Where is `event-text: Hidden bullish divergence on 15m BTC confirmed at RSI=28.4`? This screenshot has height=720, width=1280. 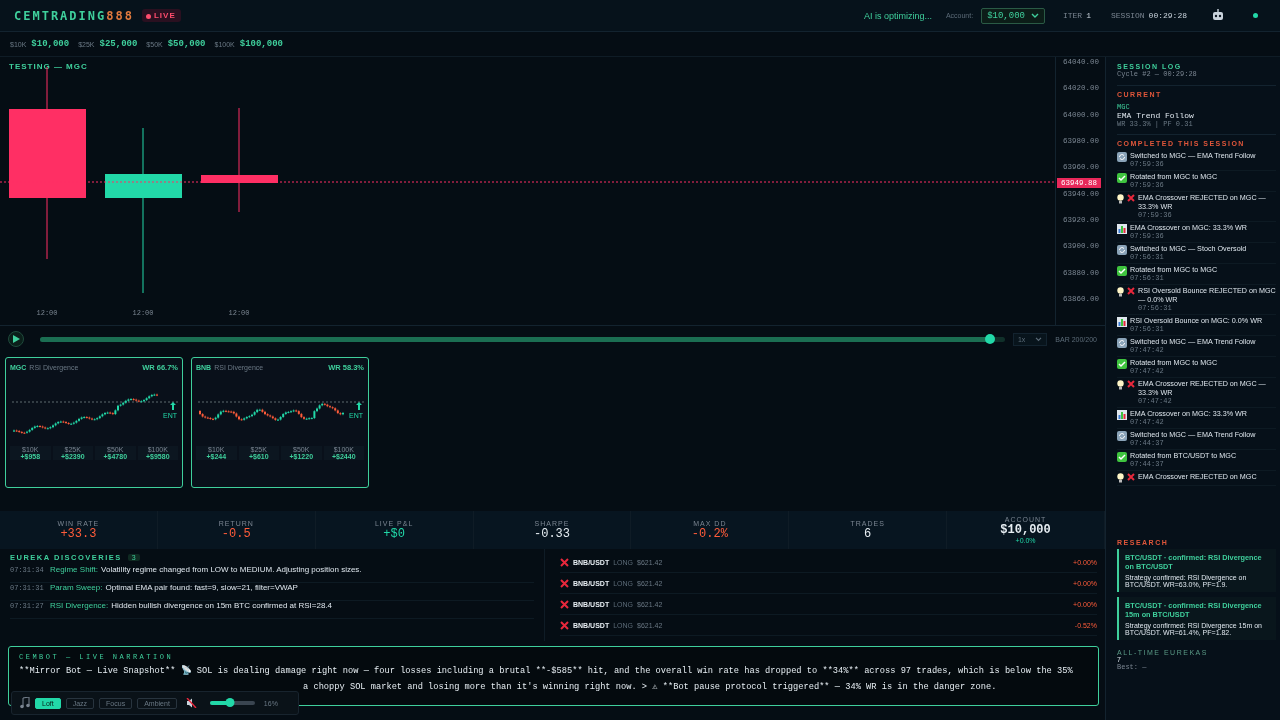 event-text: Hidden bullish divergence on 15m BTC confirmed at RSI=28.4 is located at coordinates (222, 605).